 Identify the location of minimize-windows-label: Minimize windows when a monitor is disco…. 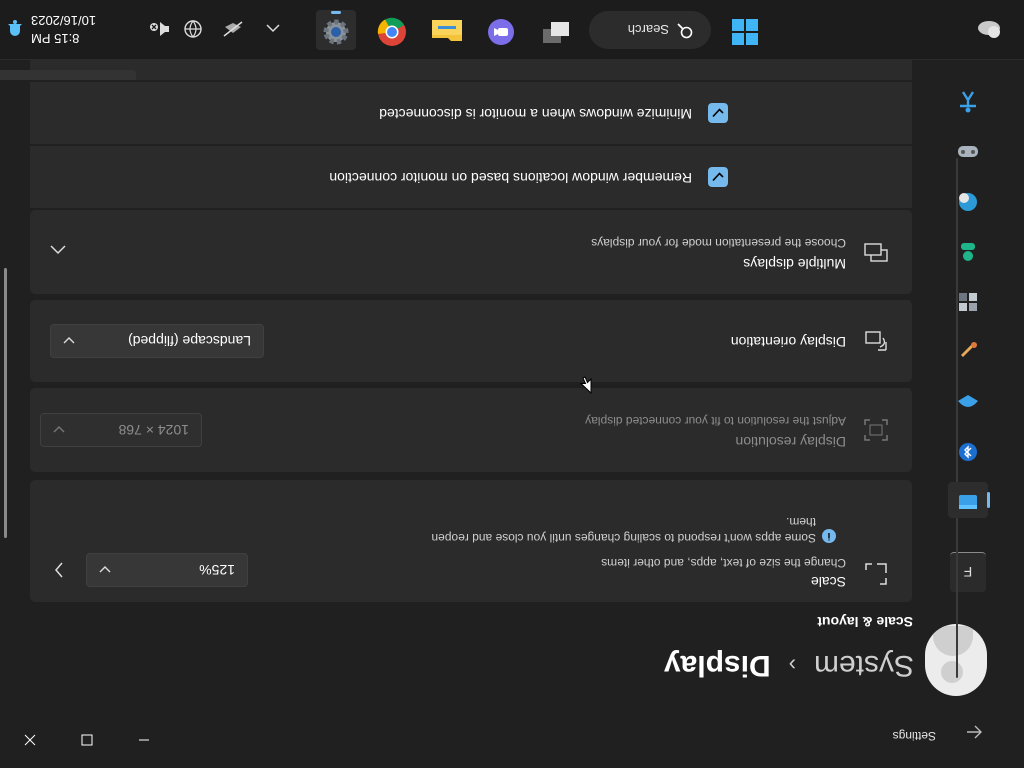
(535, 114).